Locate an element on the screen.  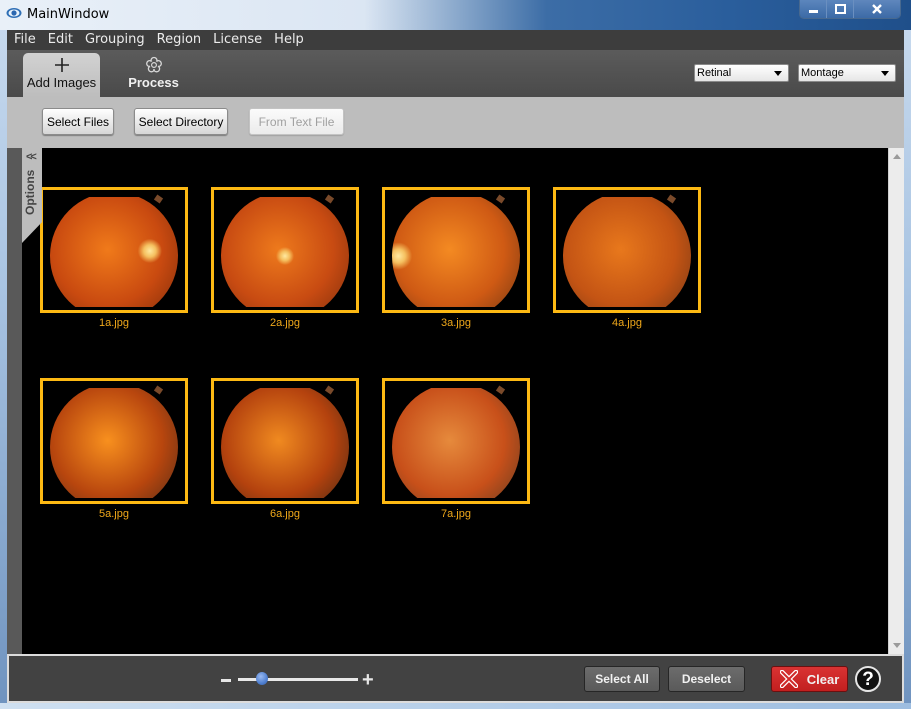
close-button is located at coordinates (877, 9).